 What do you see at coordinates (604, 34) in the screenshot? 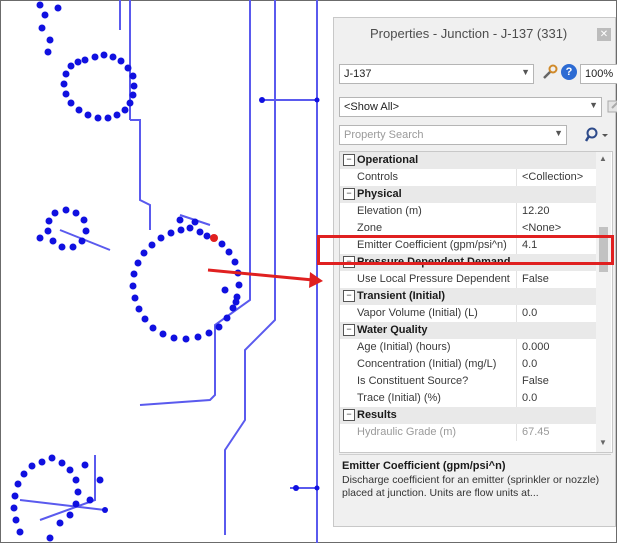
I see `close-icon: ✕` at bounding box center [604, 34].